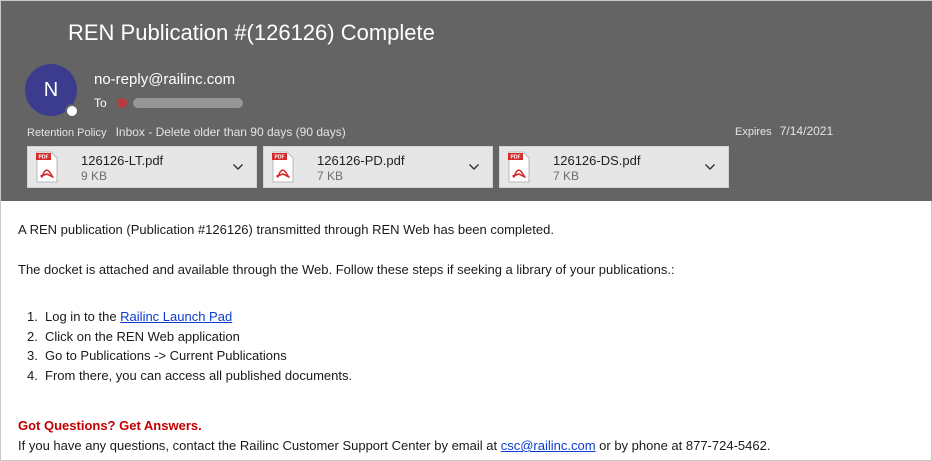  Describe the element at coordinates (142, 336) in the screenshot. I see `step-text: Click on the REN Web application` at that location.